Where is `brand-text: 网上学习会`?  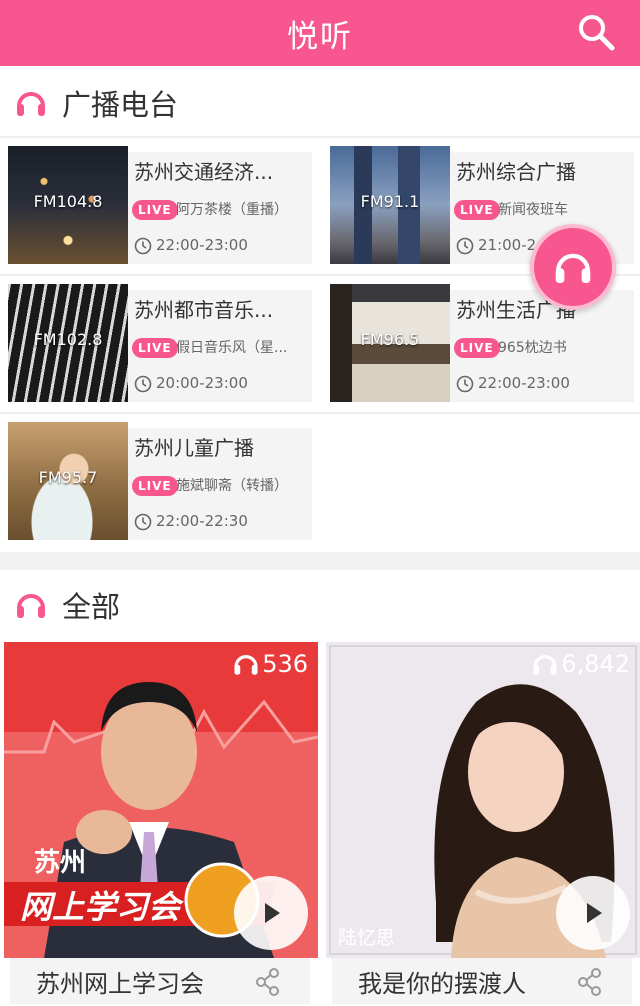 brand-text: 网上学习会 is located at coordinates (100, 907).